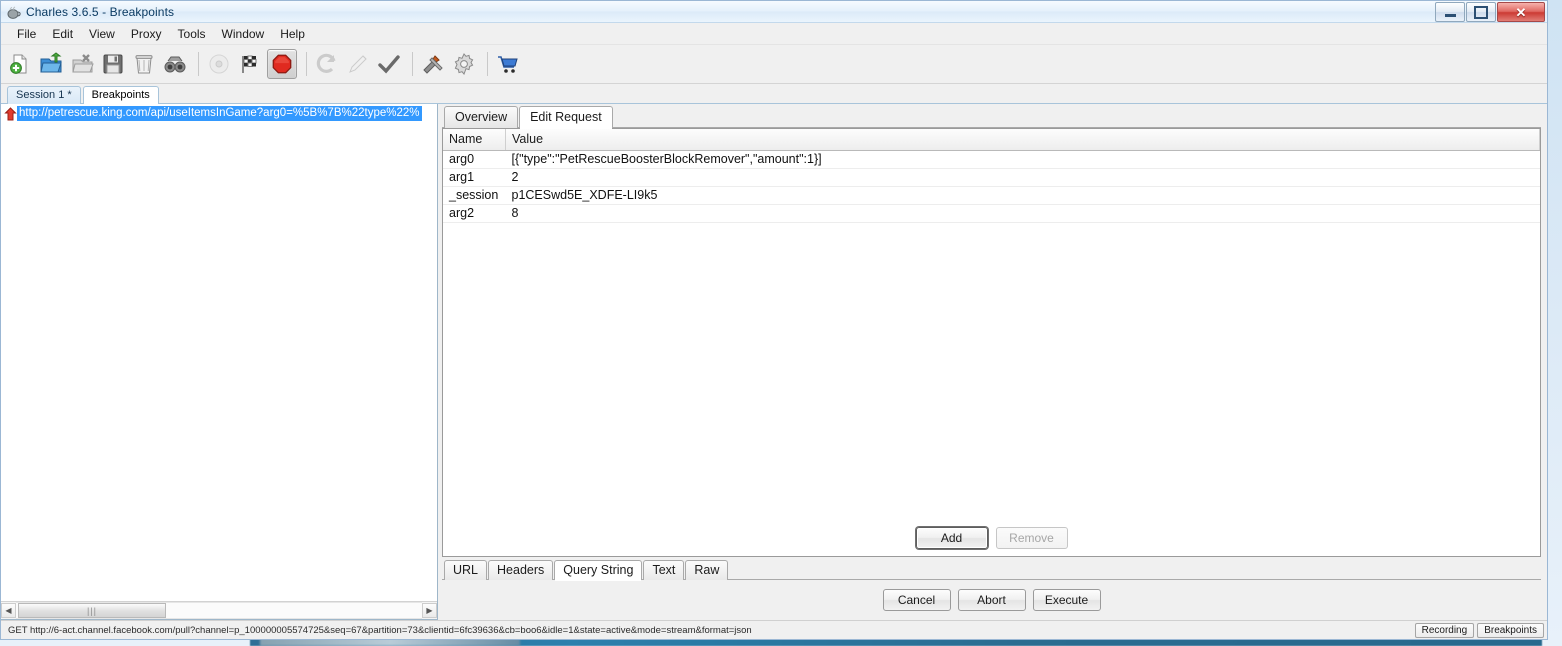  What do you see at coordinates (26, 34) in the screenshot?
I see `menu-item-file: File` at bounding box center [26, 34].